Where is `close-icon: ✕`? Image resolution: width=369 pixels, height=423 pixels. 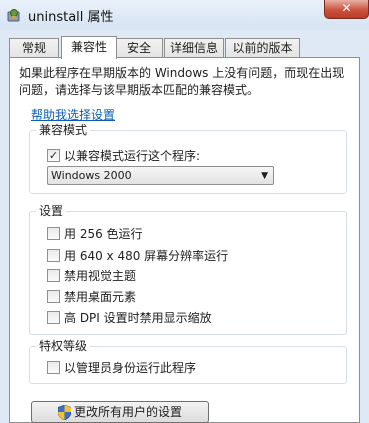 close-icon: ✕ is located at coordinates (346, 8).